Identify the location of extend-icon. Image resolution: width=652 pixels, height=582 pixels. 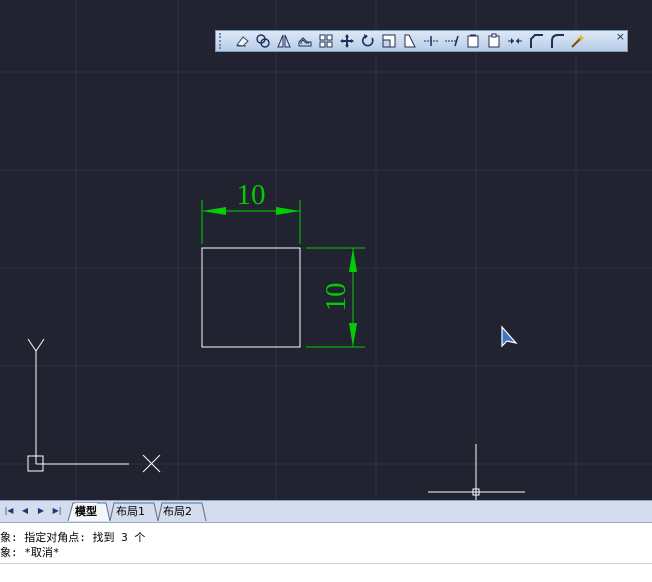
(451, 41).